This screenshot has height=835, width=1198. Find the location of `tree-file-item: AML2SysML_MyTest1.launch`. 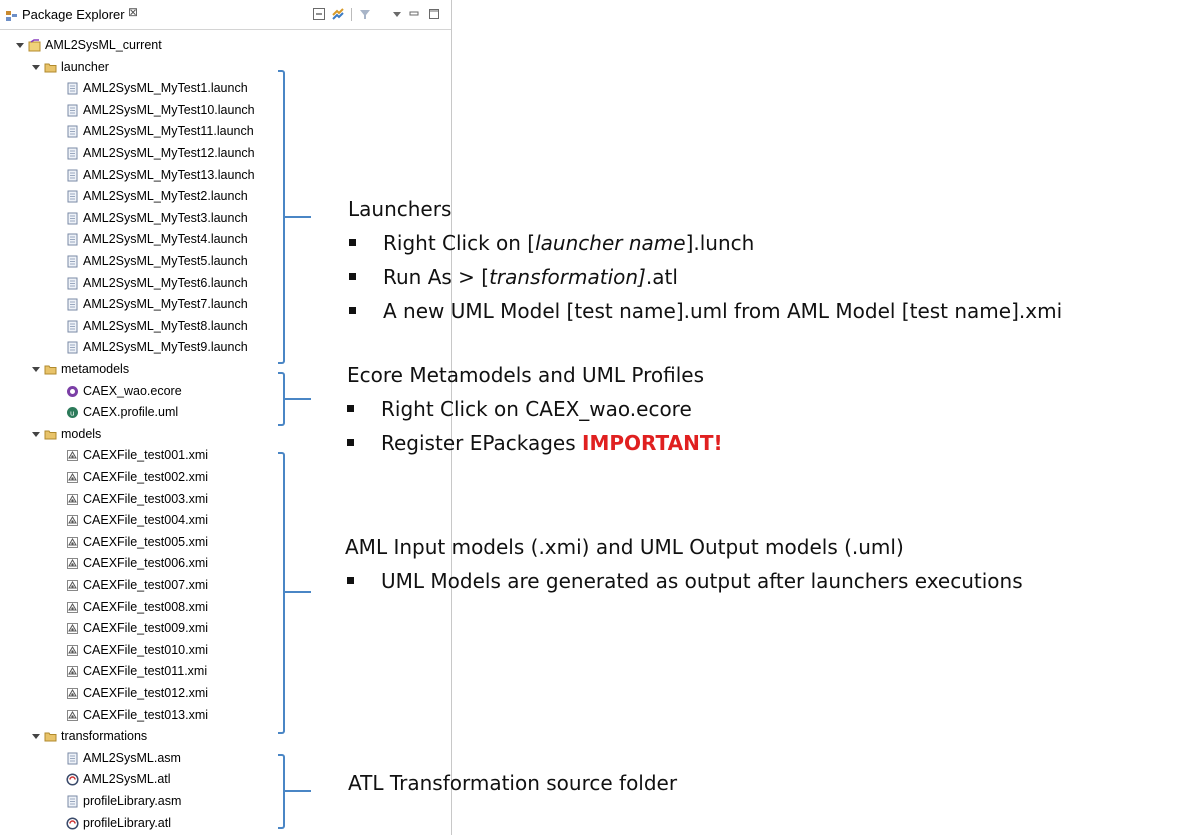

tree-file-item: AML2SysML_MyTest1.launch is located at coordinates (220, 88).